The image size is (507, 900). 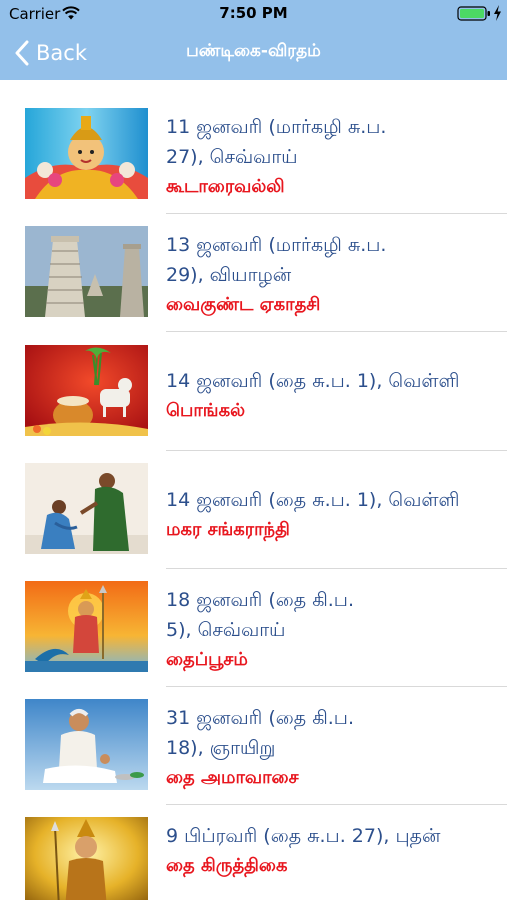 I want to click on festival-name: தை கிருத்திகை, so click(x=227, y=865).